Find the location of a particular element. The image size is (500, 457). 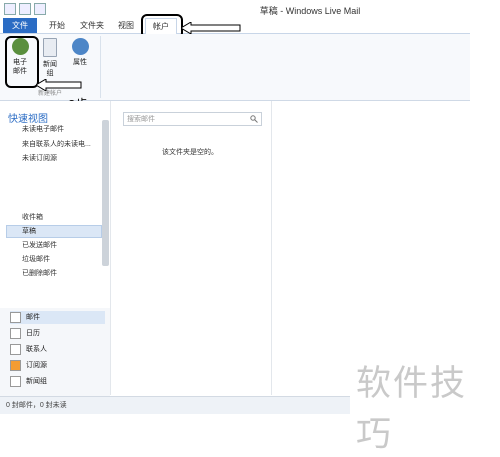

nav-calendar: 日历 is located at coordinates (57, 333).